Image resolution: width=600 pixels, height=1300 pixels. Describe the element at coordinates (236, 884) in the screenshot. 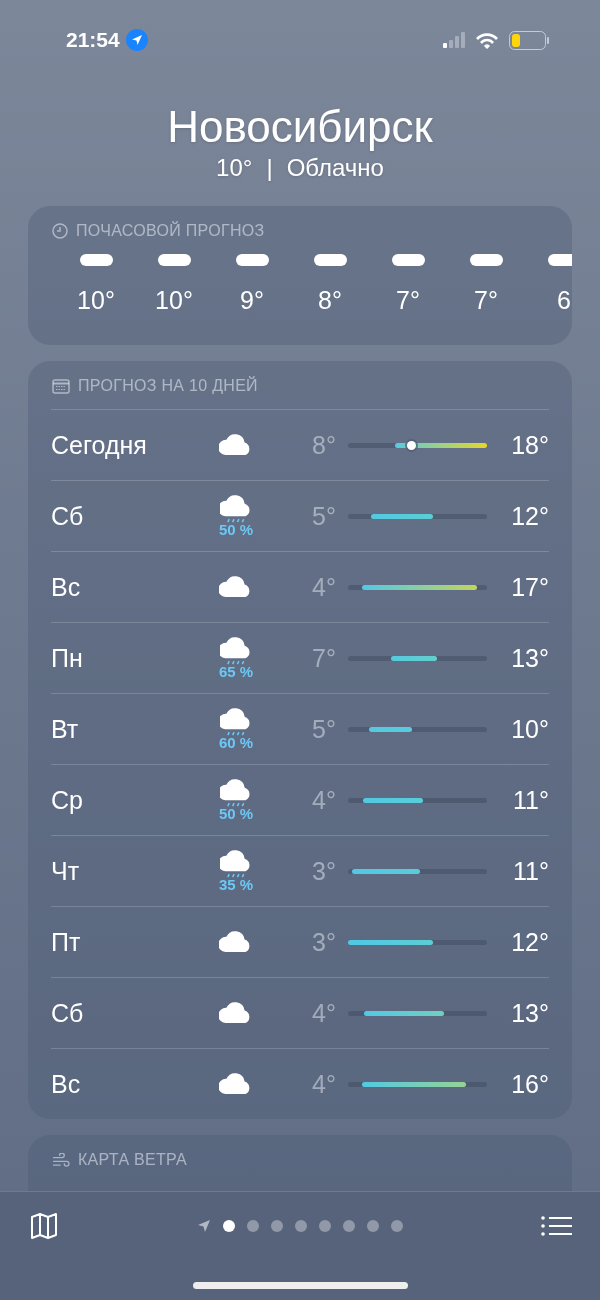

I see `precipitation-chance: 35 %` at that location.